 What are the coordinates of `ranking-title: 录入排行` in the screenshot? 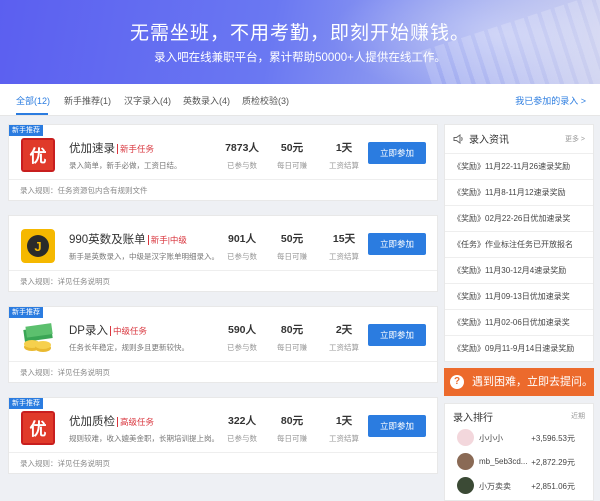 It's located at (473, 418).